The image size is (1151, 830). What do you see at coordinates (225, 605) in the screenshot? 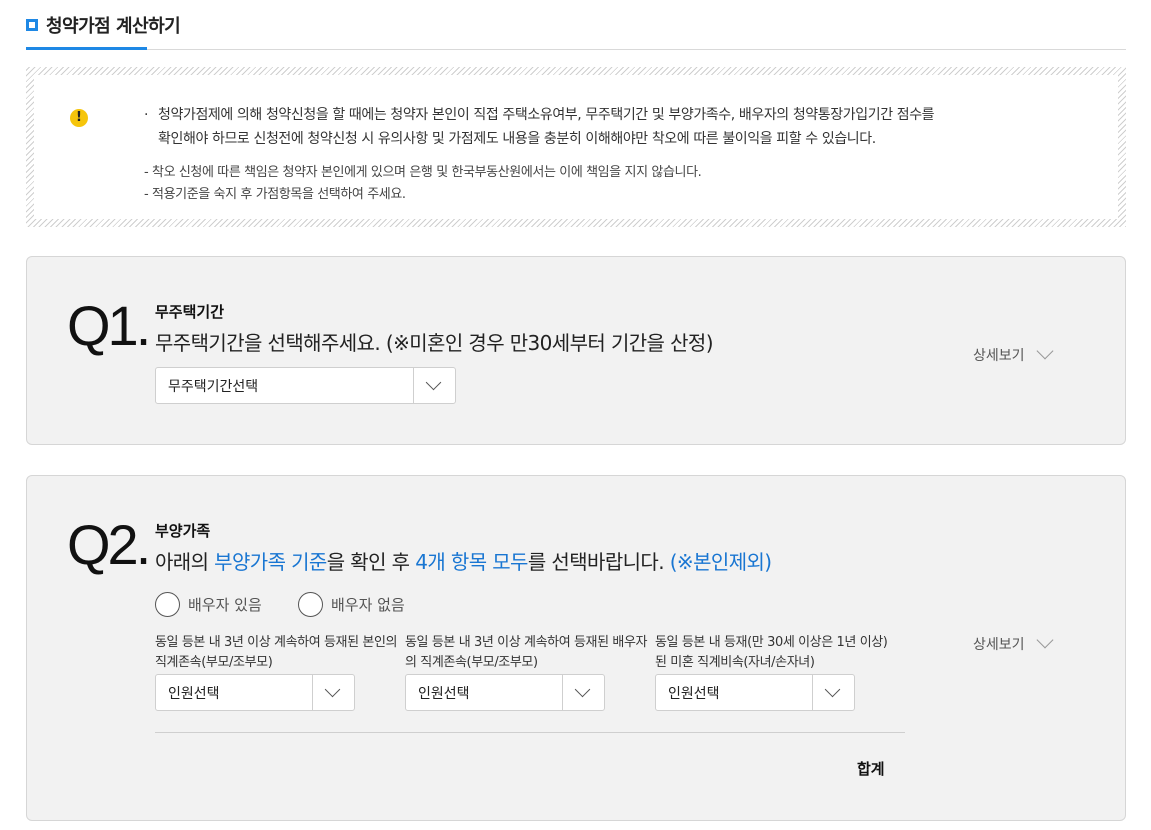
I see `radio-label: 배우자 있음` at bounding box center [225, 605].